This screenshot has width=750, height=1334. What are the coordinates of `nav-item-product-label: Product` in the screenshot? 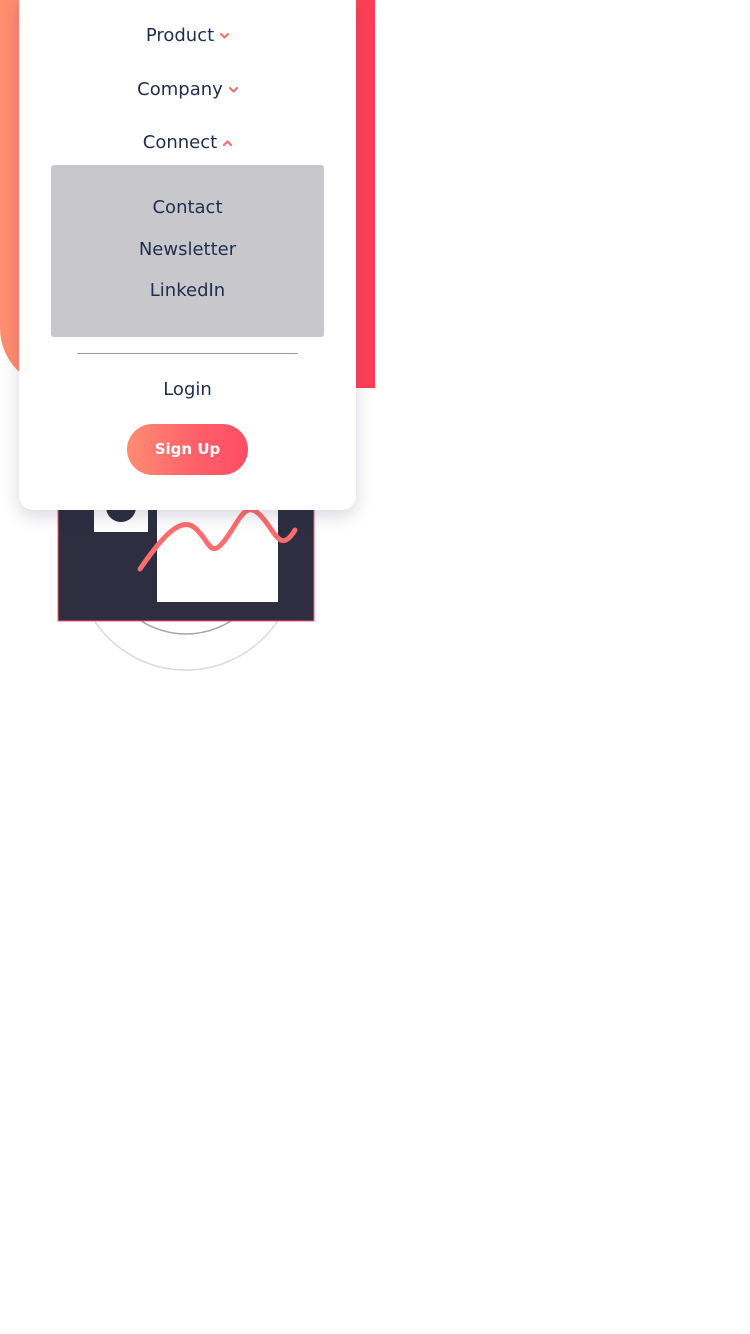 It's located at (180, 35).